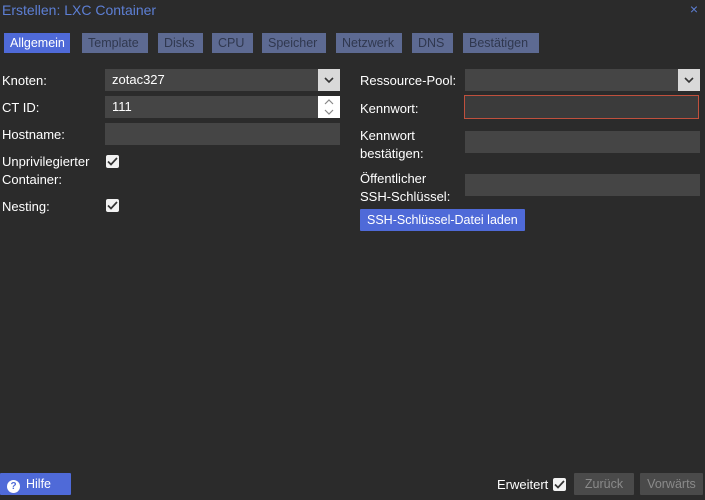  What do you see at coordinates (387, 135) in the screenshot?
I see `confirm-password-label-line1: Kennwort` at bounding box center [387, 135].